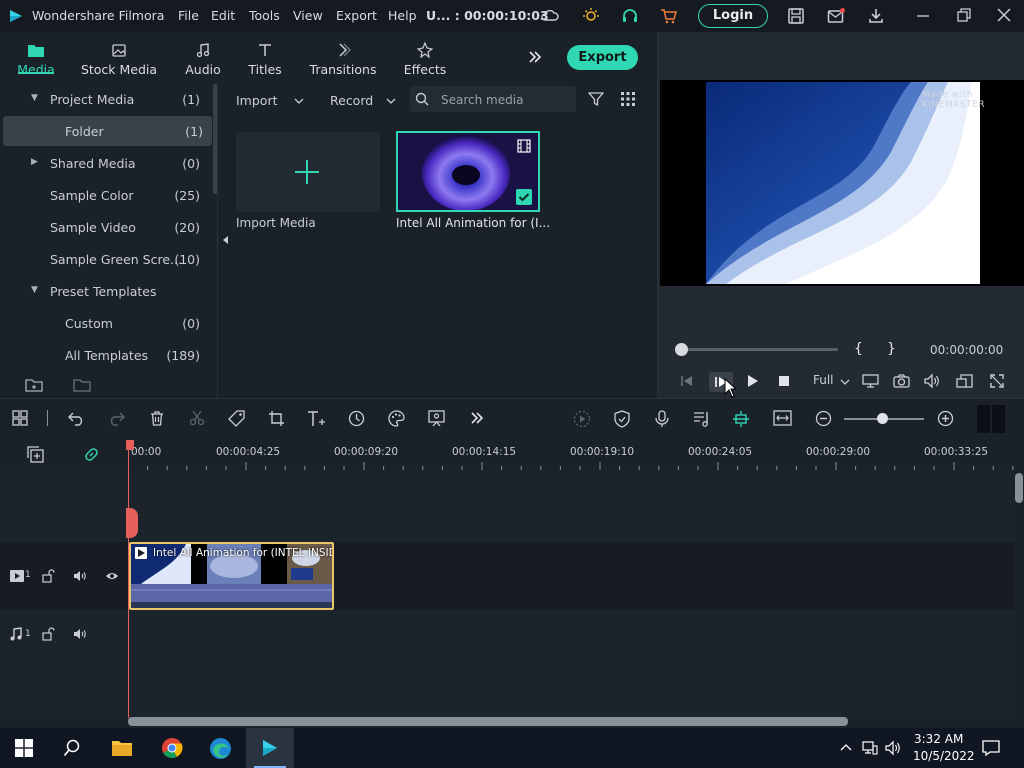  Describe the element at coordinates (264, 15) in the screenshot. I see `menu-tools: Tools` at that location.